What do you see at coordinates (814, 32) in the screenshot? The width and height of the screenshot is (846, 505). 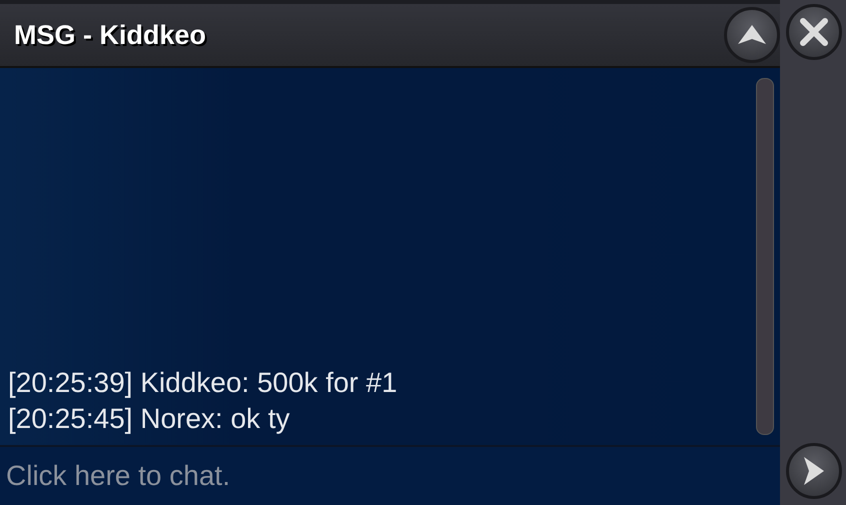 I see `close-icon` at bounding box center [814, 32].